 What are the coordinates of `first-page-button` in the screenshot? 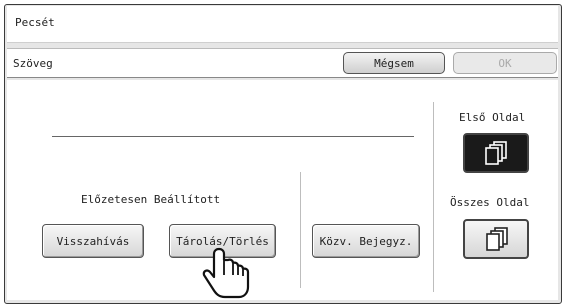 It's located at (496, 153).